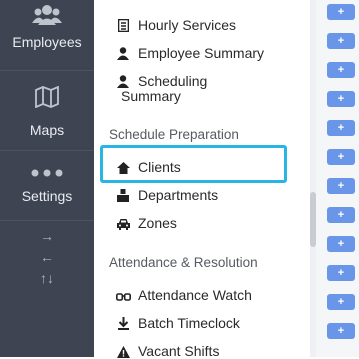 This screenshot has width=359, height=359. I want to click on menu-item-label: Clients, so click(159, 167).